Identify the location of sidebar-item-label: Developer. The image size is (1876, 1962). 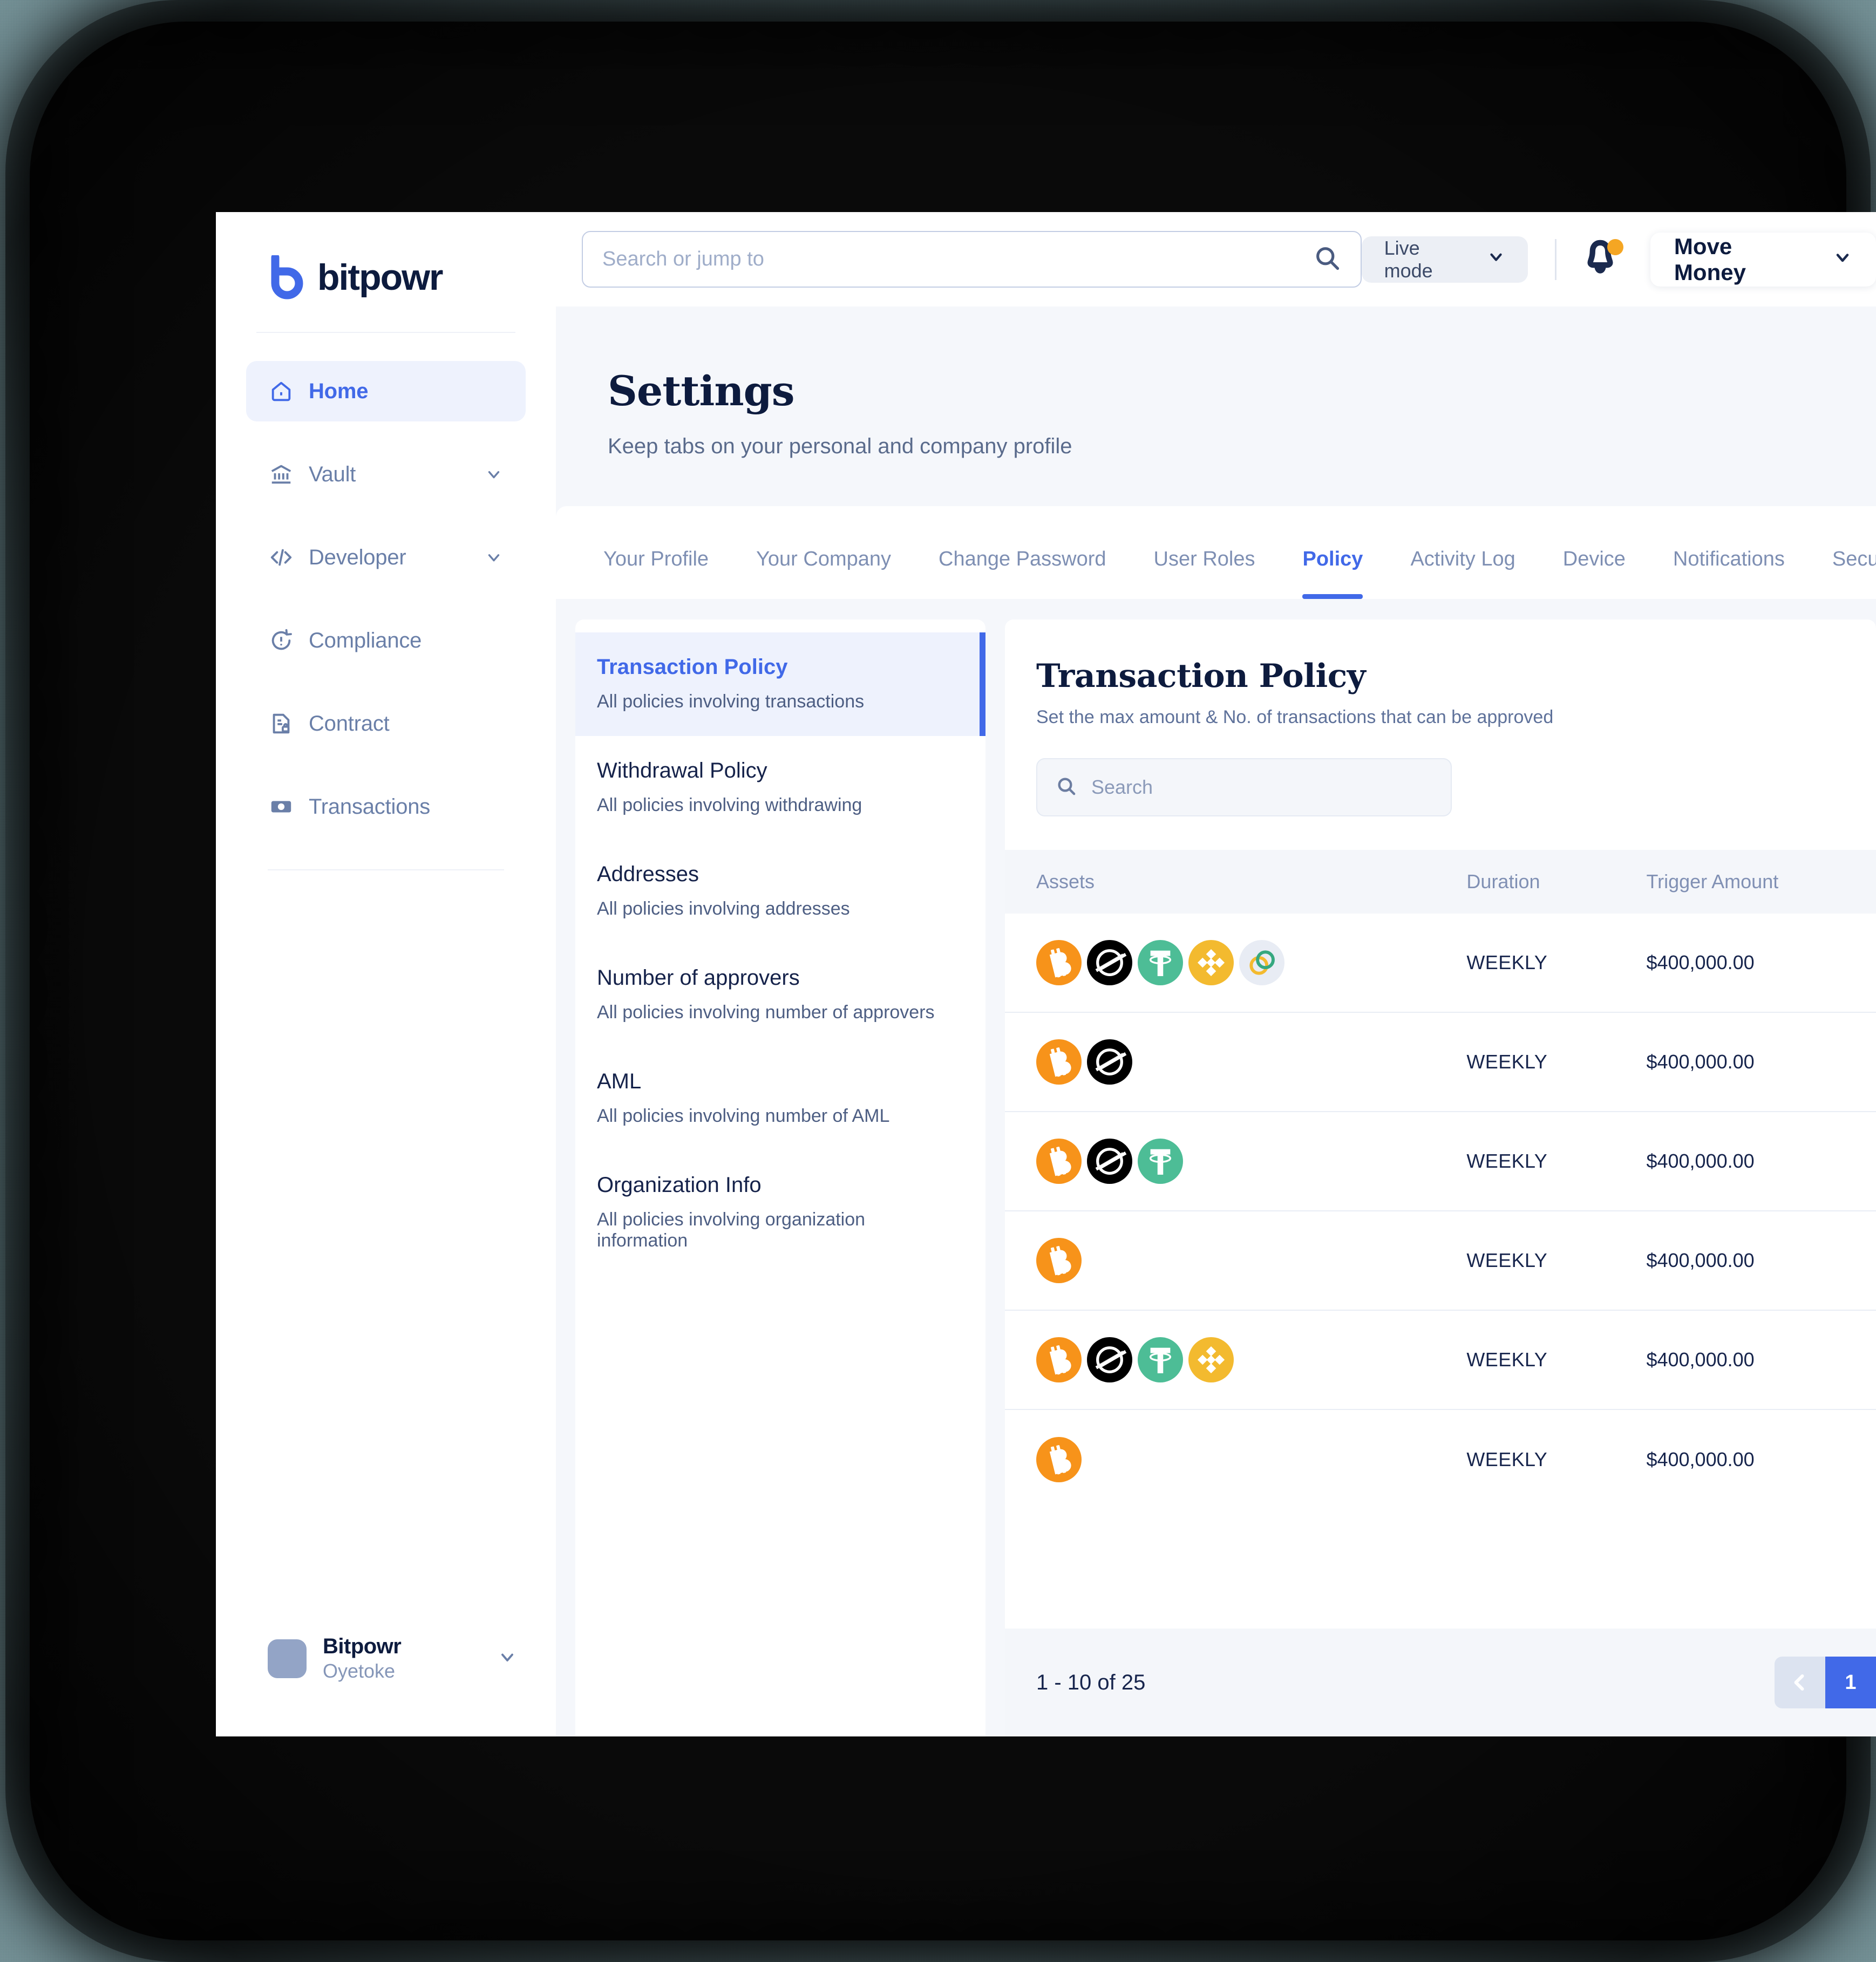
(357, 557).